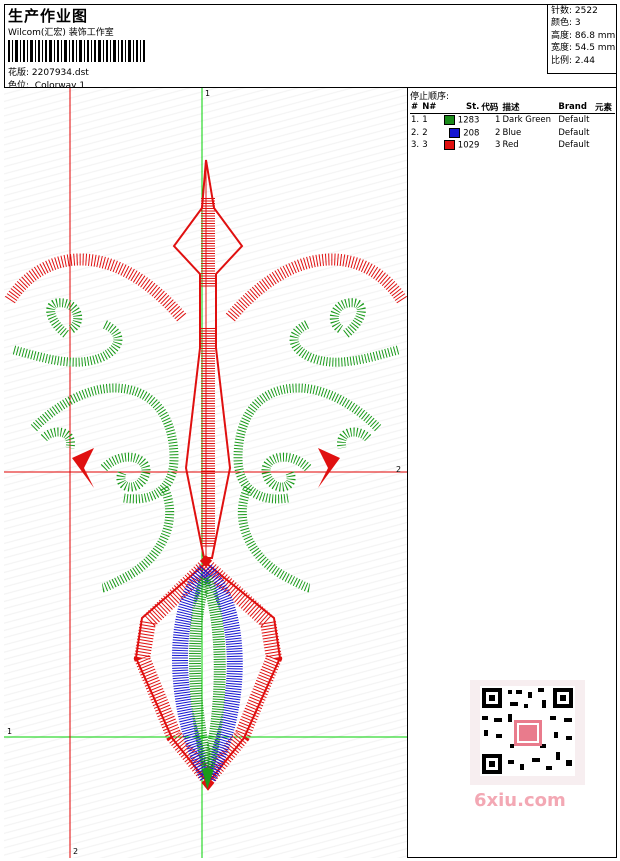  I want to click on qr-code-icon, so click(527, 732).